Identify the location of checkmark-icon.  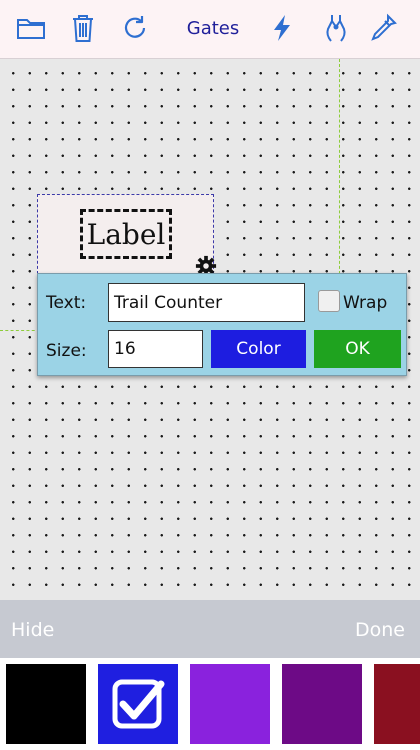
(138, 704).